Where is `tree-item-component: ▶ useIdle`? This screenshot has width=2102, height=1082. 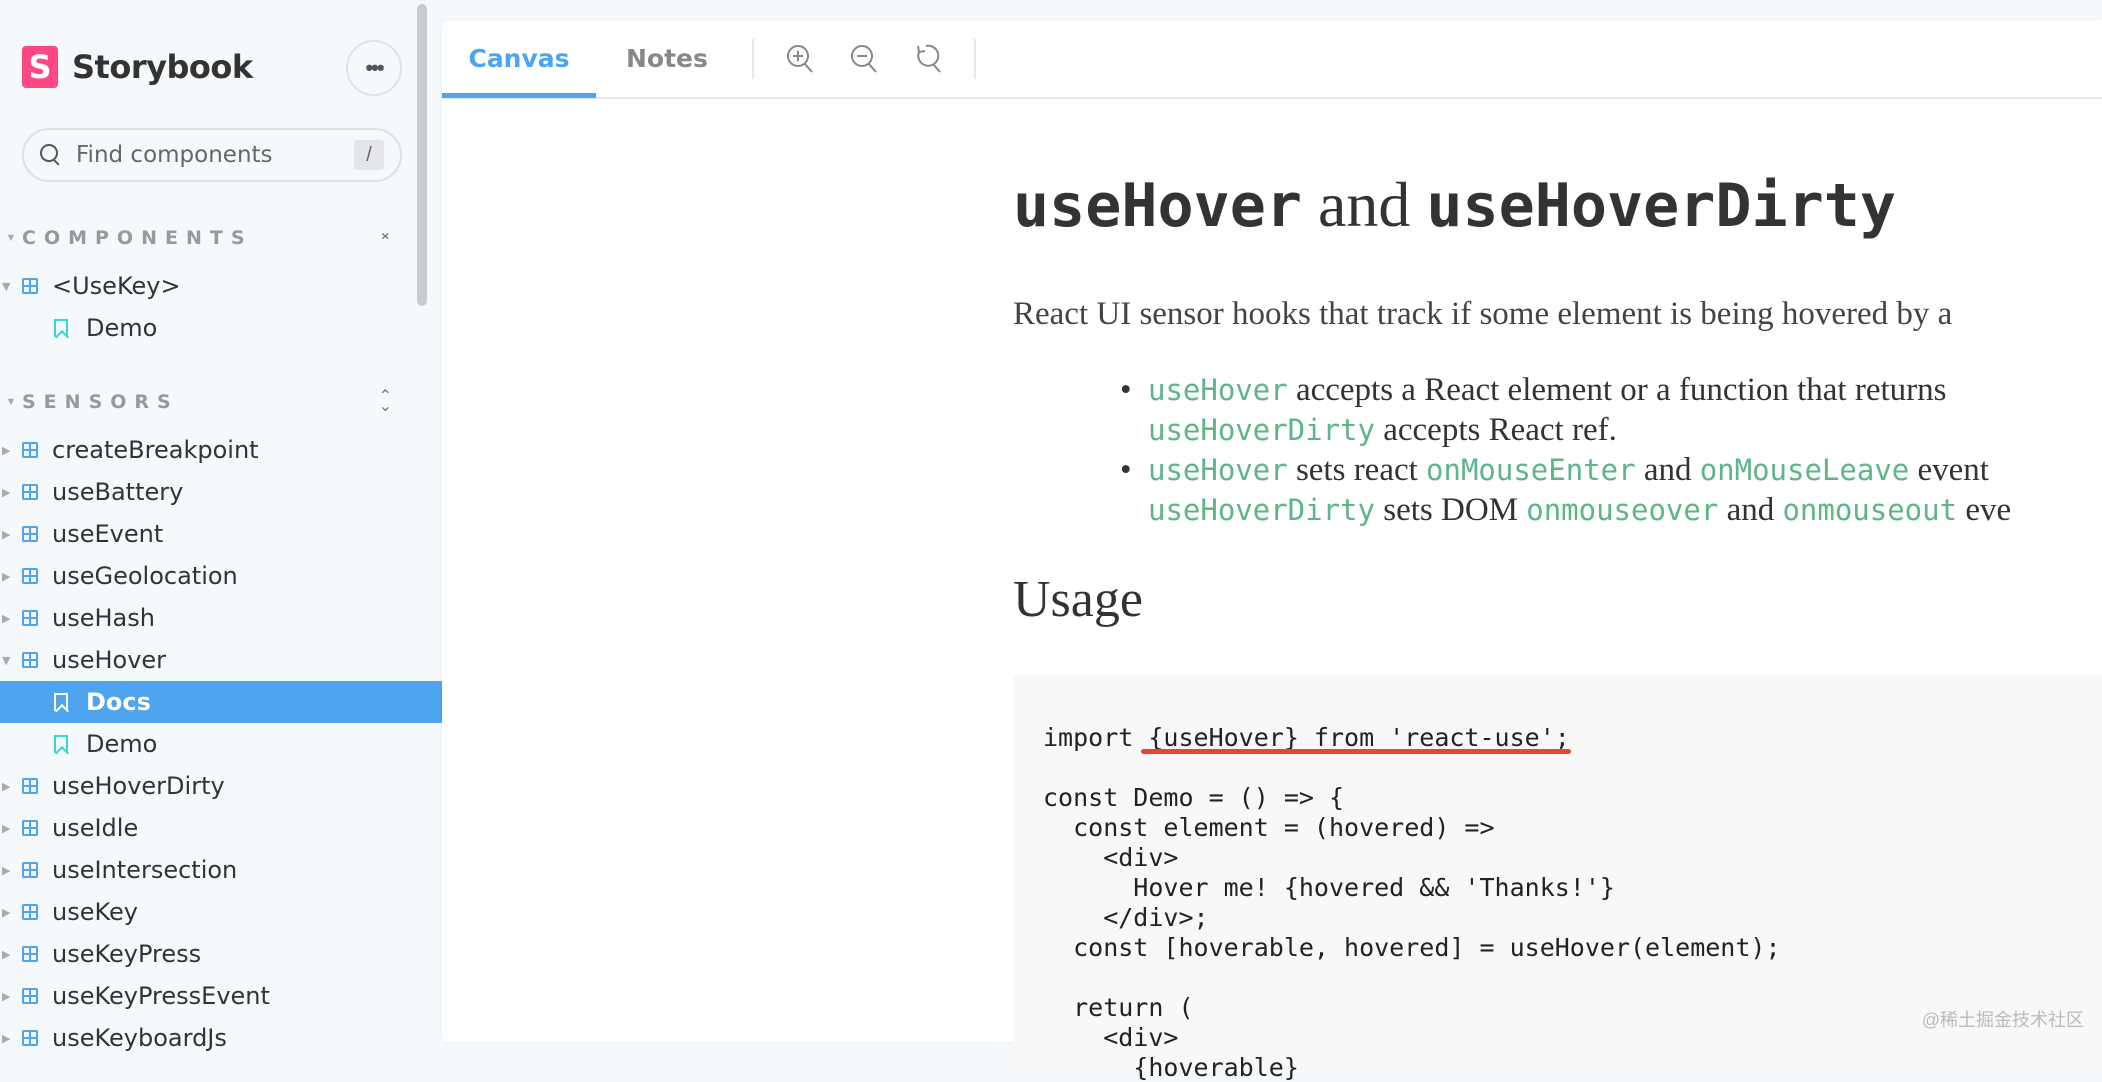
tree-item-component: ▶ useIdle is located at coordinates (221, 828).